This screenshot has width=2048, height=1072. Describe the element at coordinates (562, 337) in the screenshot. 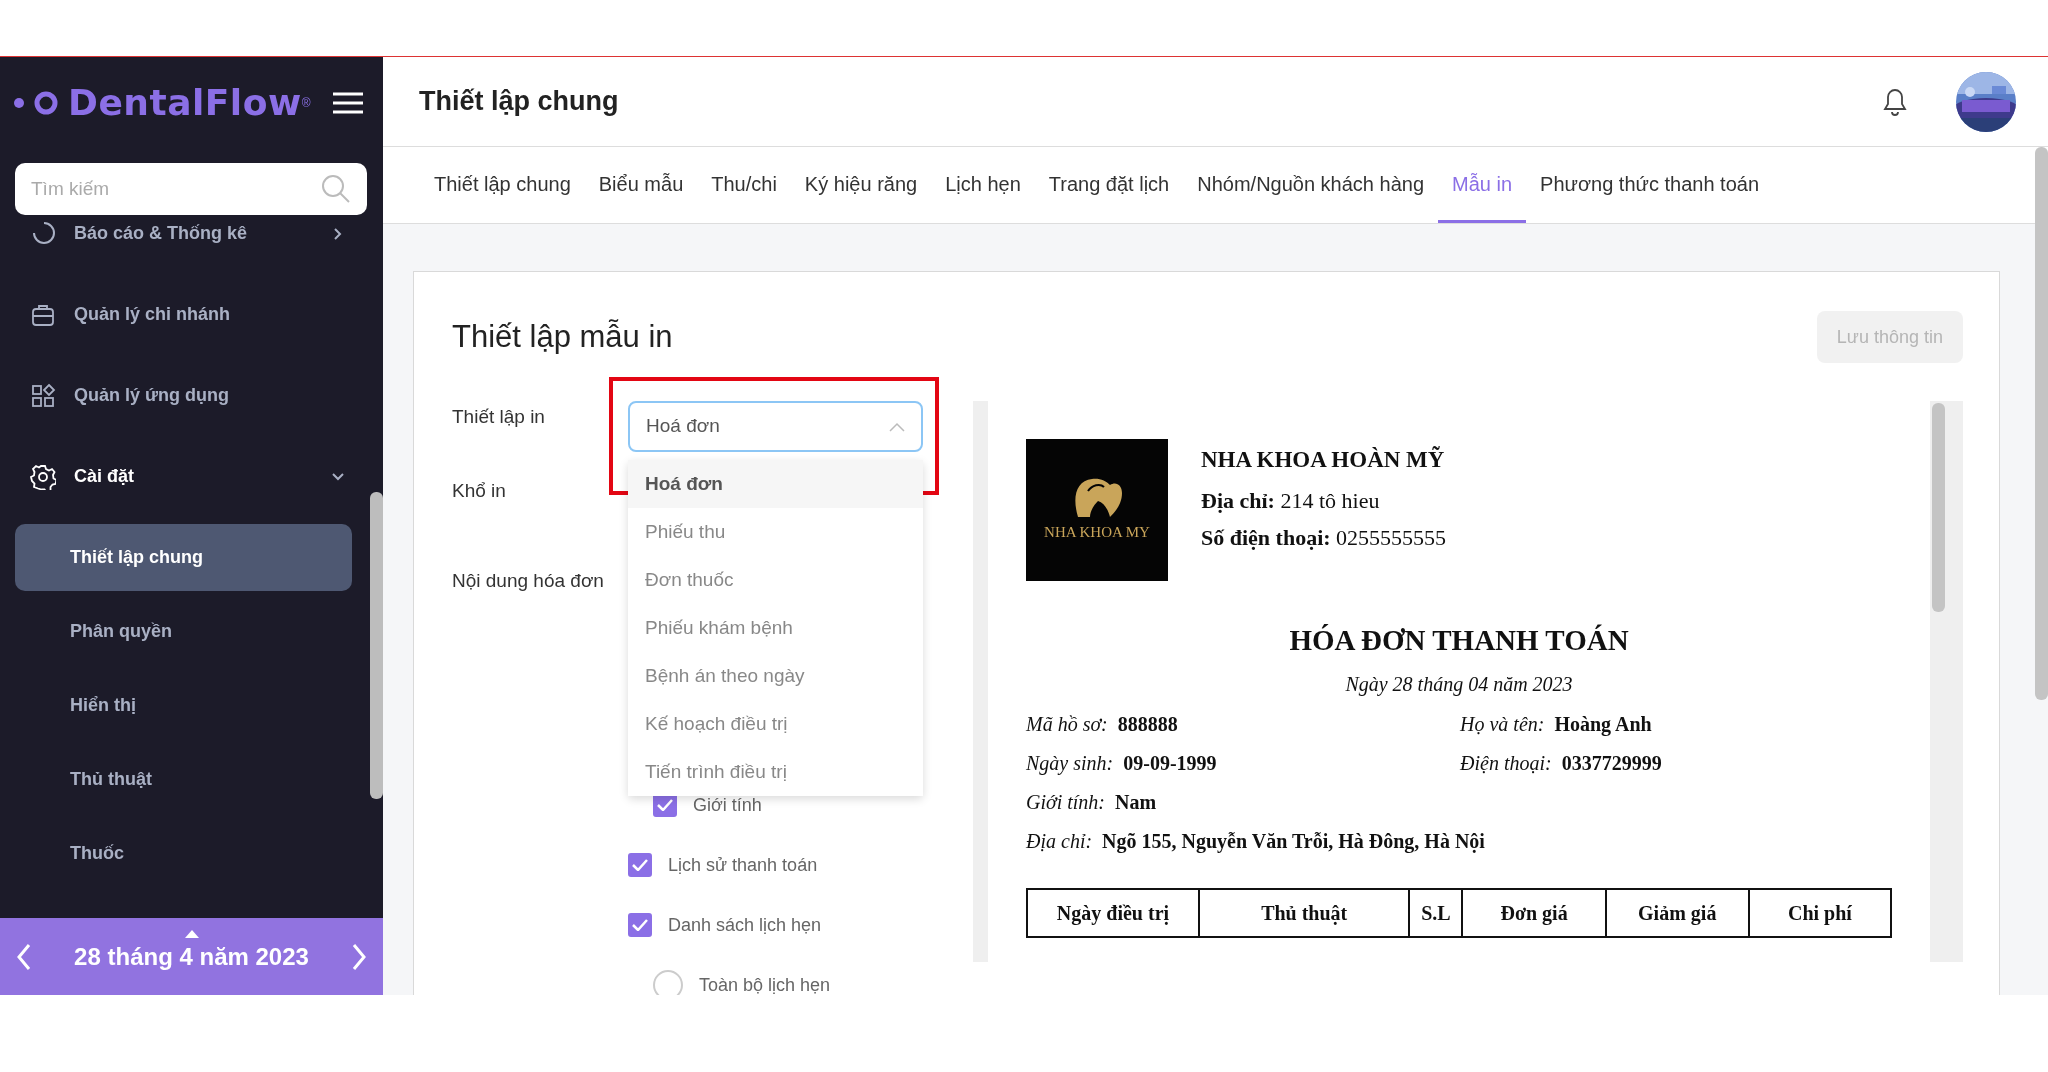

I see `card-title: Thiết lập mẫu in` at that location.